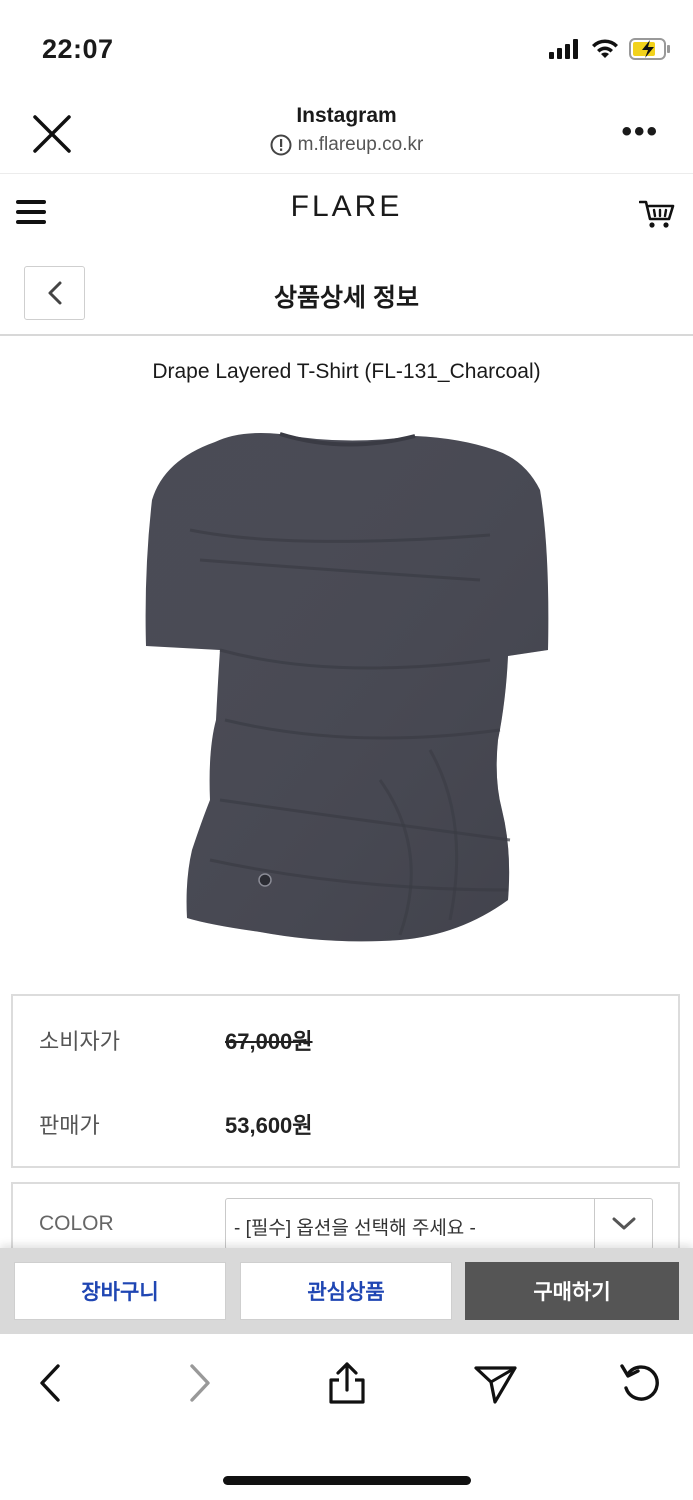 Image resolution: width=693 pixels, height=1500 pixels. Describe the element at coordinates (649, 49) in the screenshot. I see `battery-charging-icon` at that location.